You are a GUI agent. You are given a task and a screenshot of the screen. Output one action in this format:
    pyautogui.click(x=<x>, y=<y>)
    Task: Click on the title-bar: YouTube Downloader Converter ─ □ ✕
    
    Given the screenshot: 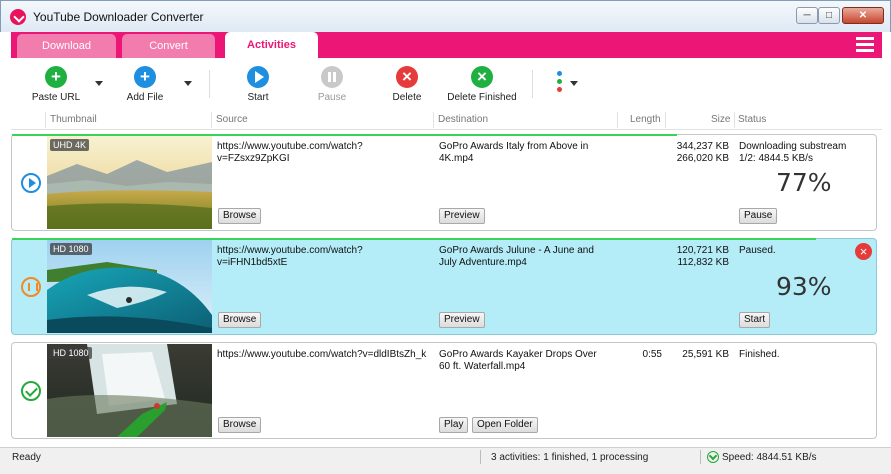 What is the action you would take?
    pyautogui.click(x=445, y=16)
    